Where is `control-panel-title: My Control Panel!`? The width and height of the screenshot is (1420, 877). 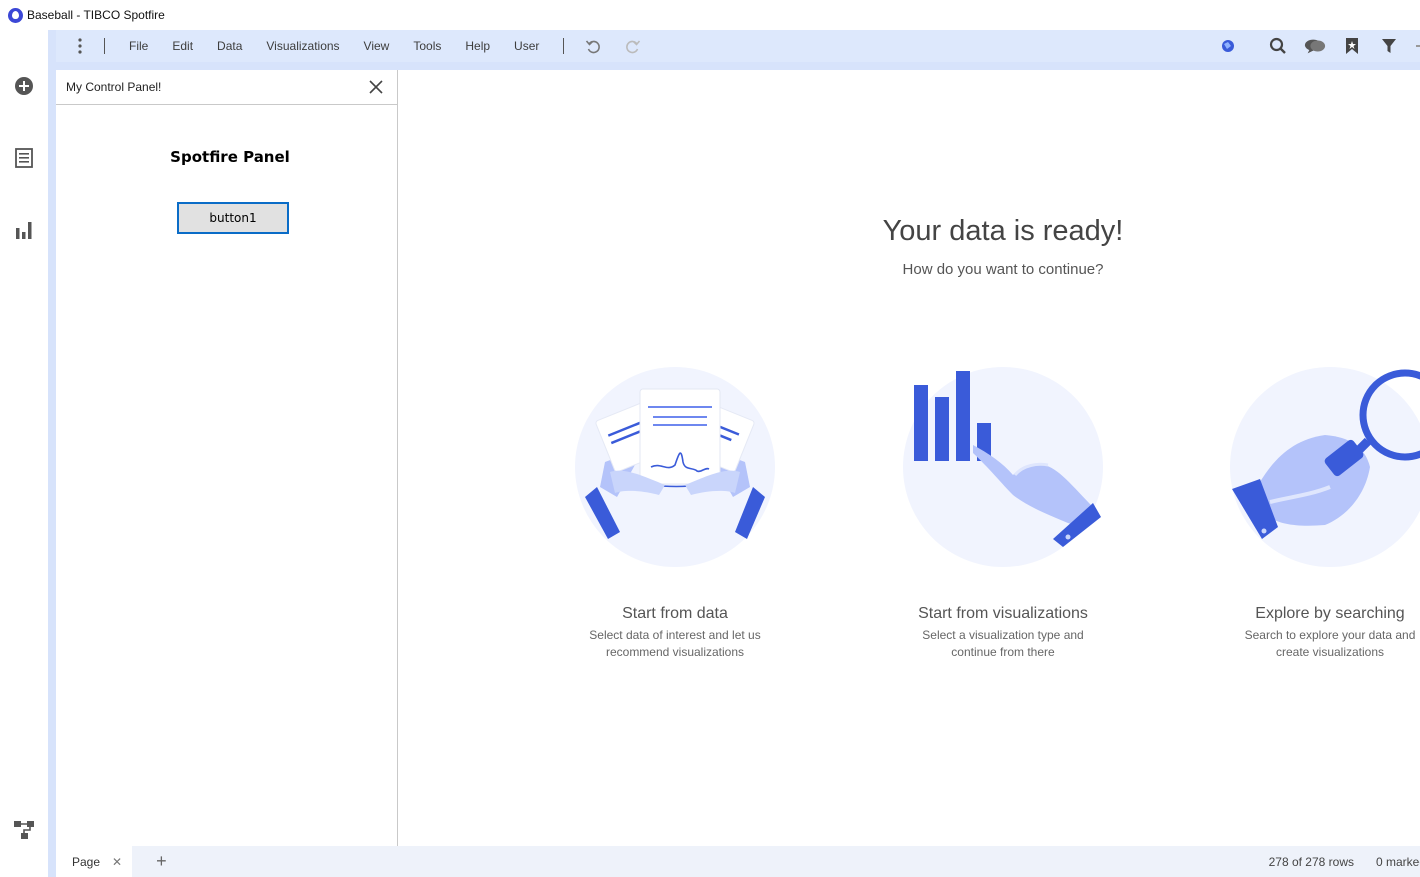
control-panel-title: My Control Panel! is located at coordinates (114, 87).